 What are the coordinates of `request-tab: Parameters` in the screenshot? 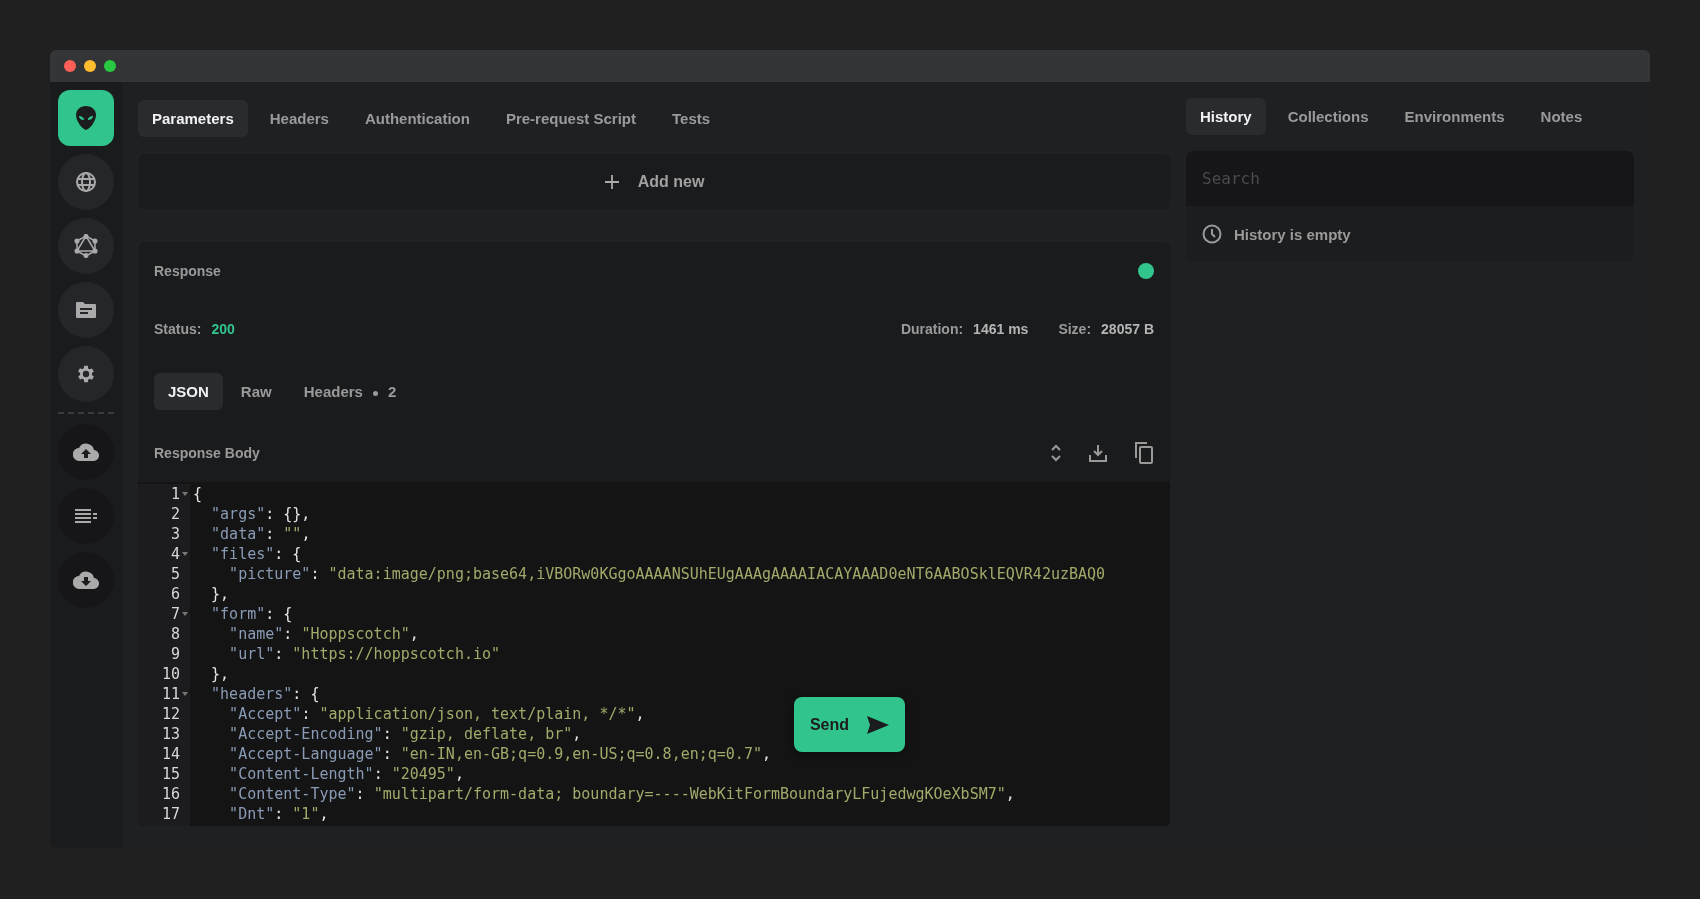 It's located at (193, 118).